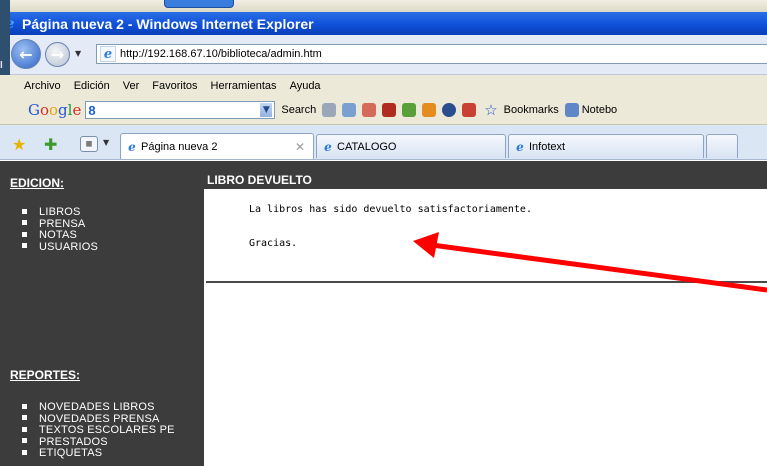 This screenshot has height=466, width=767. I want to click on toolbar-plugin-icon, so click(369, 110).